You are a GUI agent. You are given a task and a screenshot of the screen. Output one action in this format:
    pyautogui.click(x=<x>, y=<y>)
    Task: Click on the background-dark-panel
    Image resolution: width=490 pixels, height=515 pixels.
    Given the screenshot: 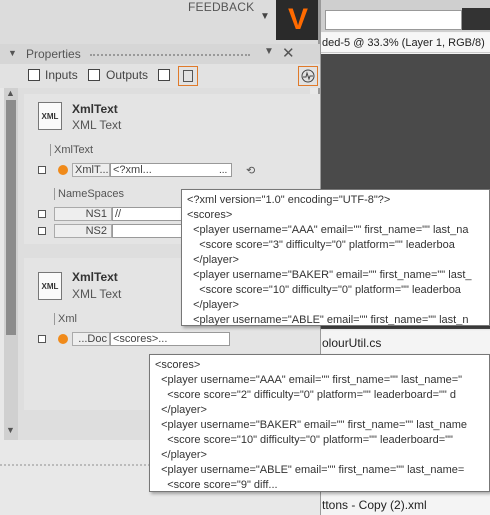 What is the action you would take?
    pyautogui.click(x=476, y=19)
    